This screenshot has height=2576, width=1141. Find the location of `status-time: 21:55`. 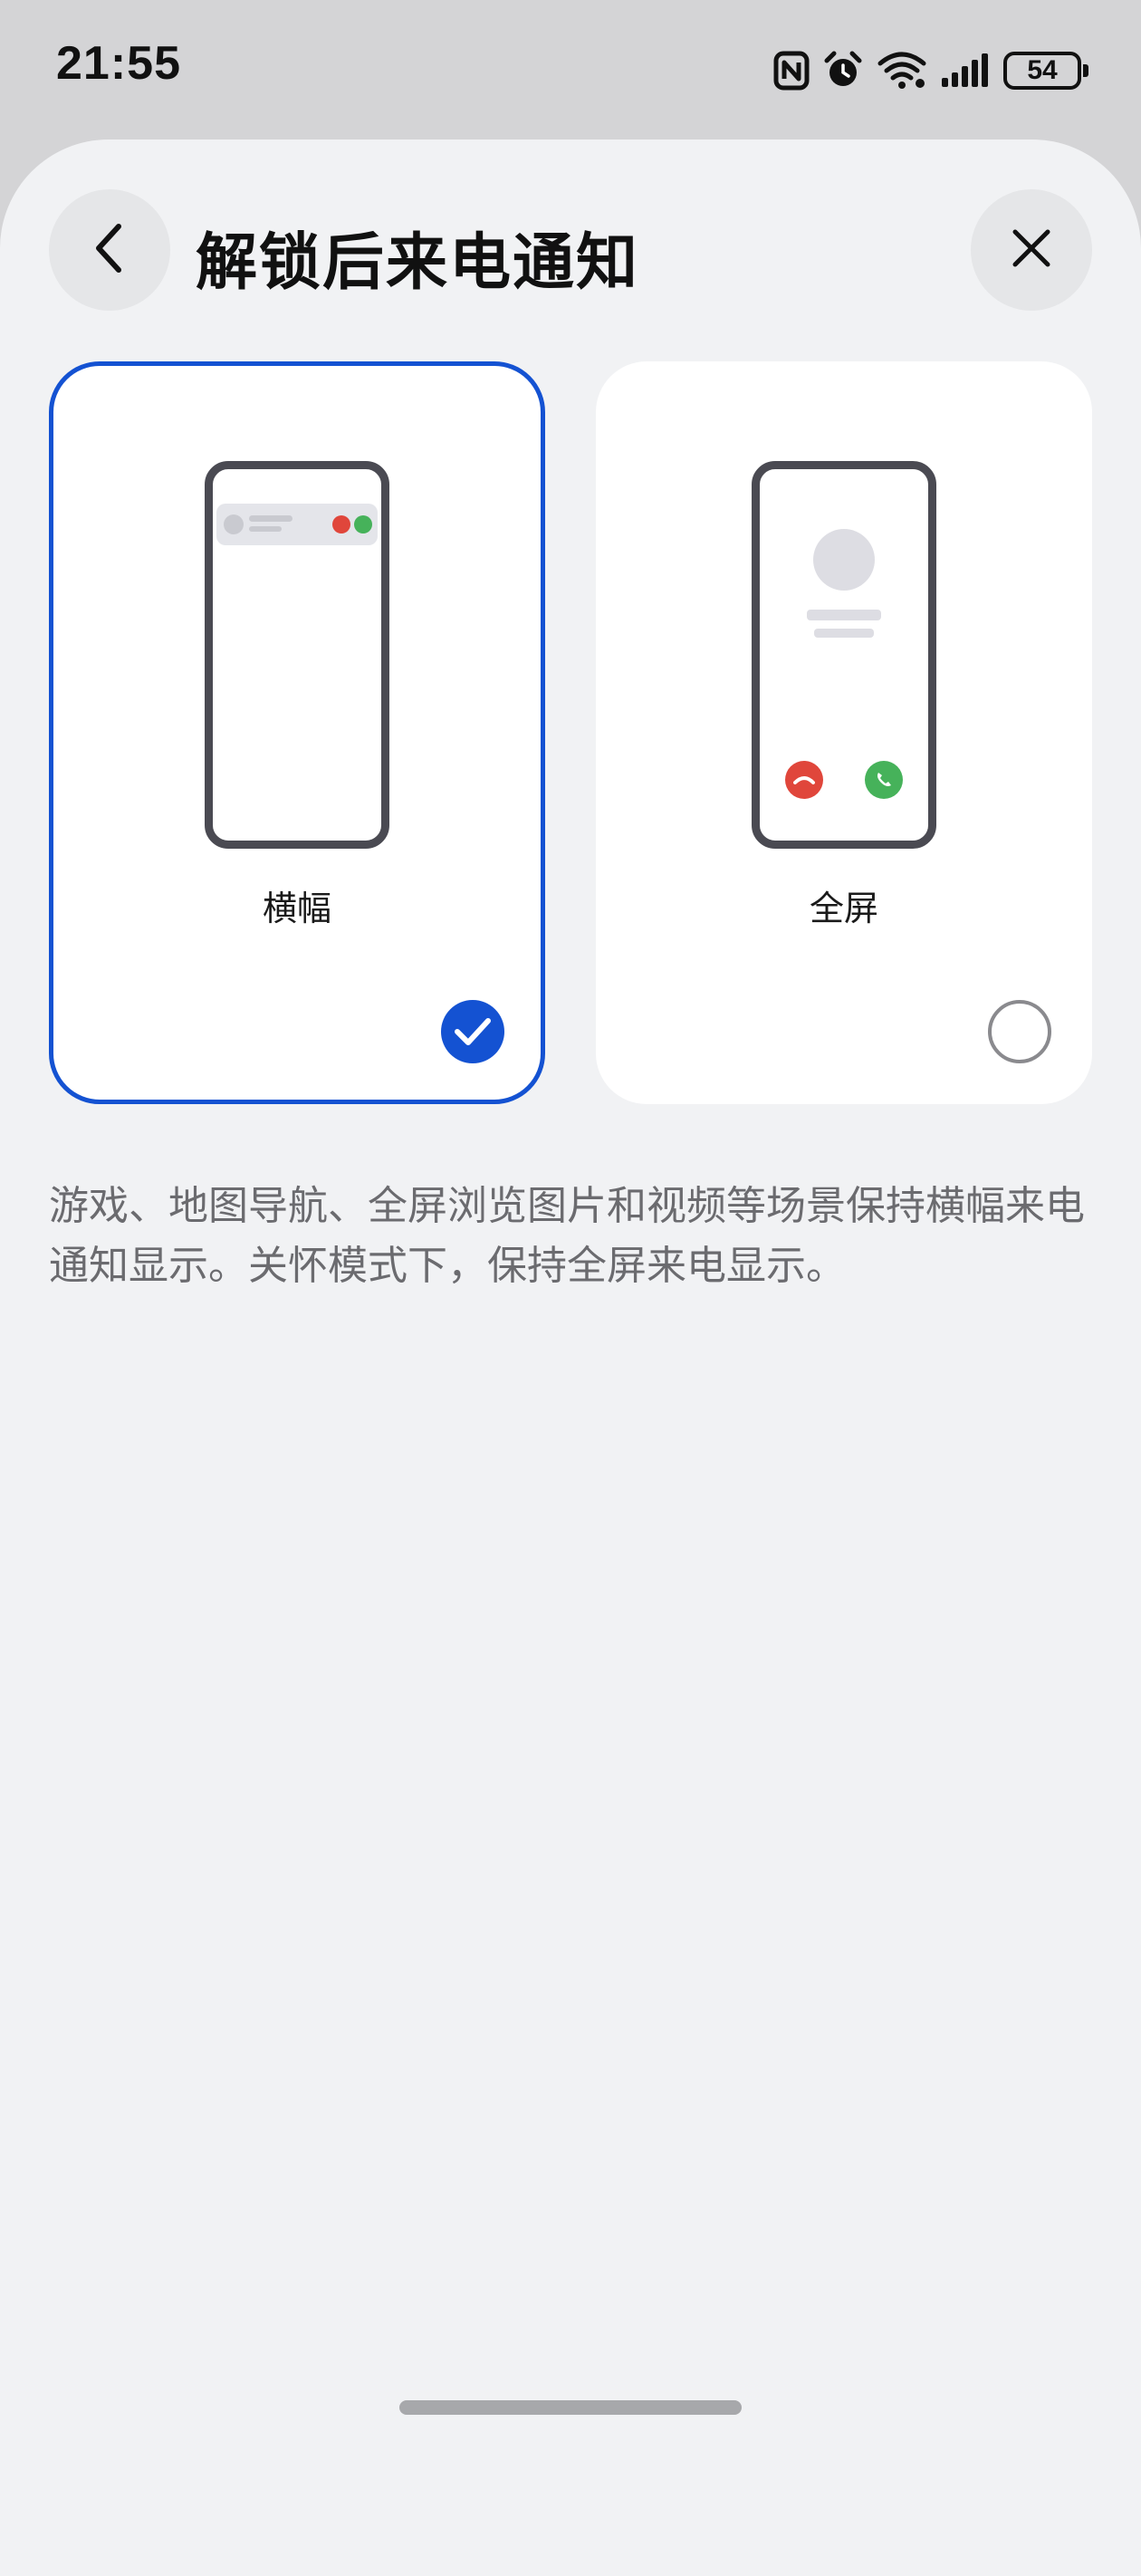

status-time: 21:55 is located at coordinates (119, 63).